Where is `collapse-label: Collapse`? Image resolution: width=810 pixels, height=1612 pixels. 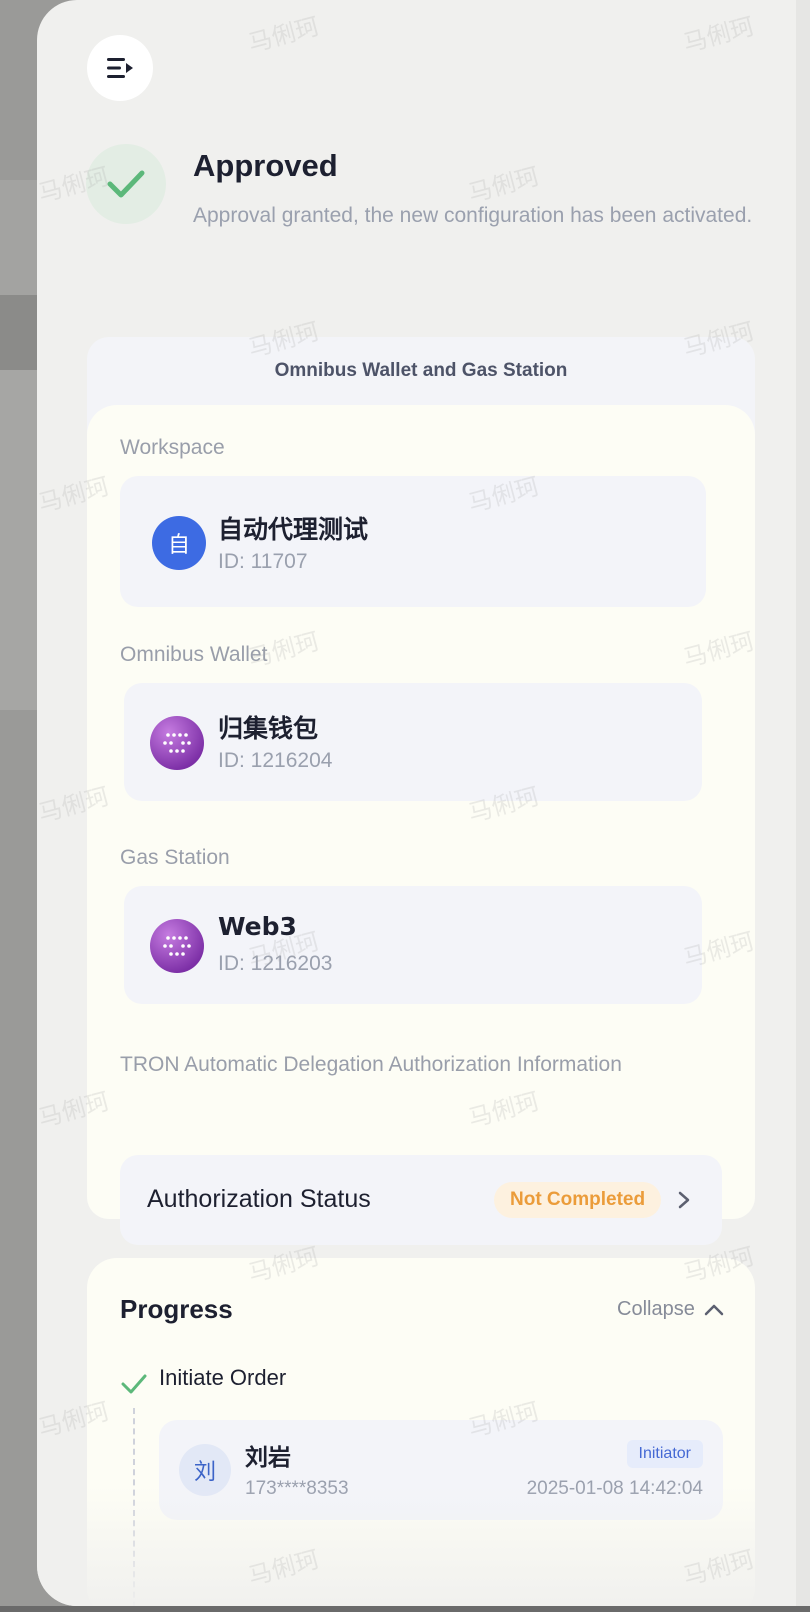
collapse-label: Collapse is located at coordinates (656, 1309).